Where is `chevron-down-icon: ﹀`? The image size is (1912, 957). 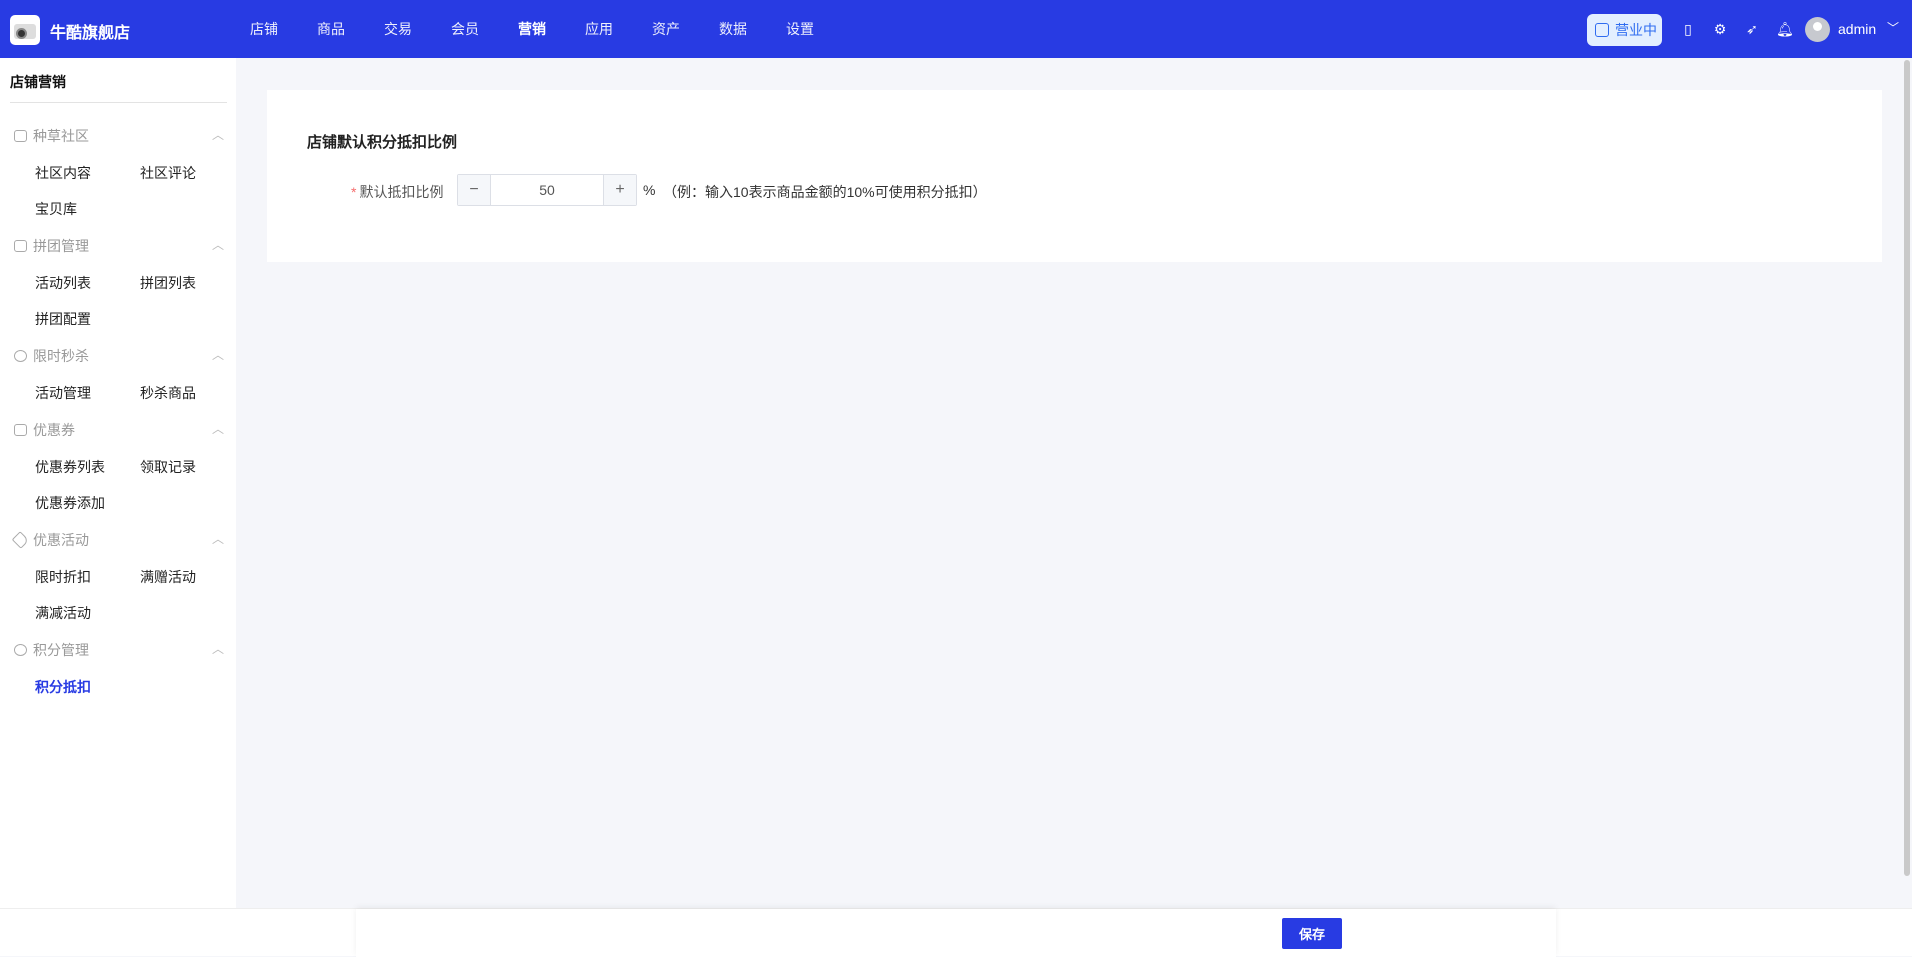 chevron-down-icon: ﹀ is located at coordinates (1893, 27).